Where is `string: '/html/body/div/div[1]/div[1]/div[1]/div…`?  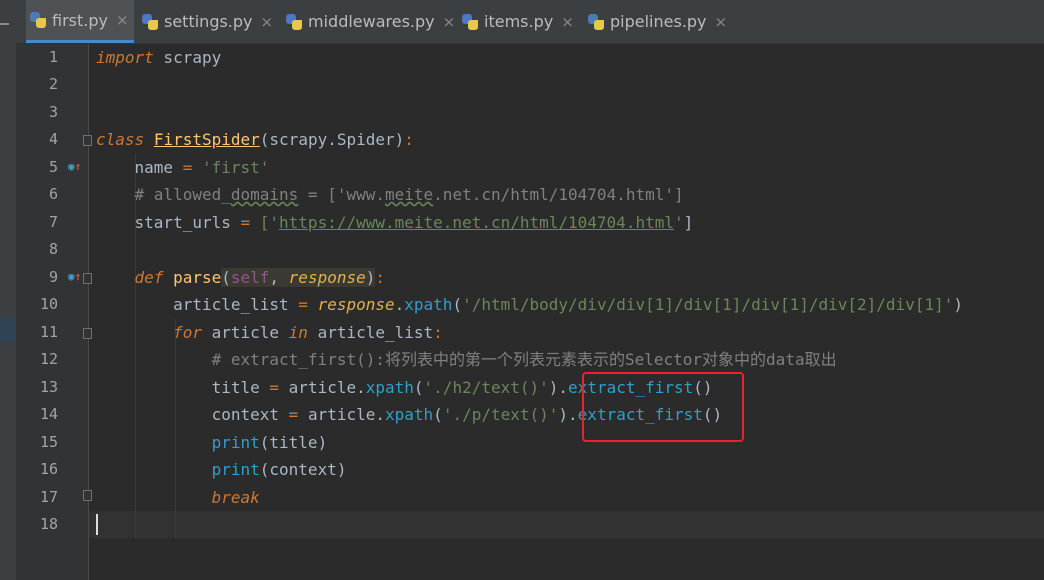
string: '/html/body/div/div[1]/div[1]/div[1]/div… is located at coordinates (708, 304).